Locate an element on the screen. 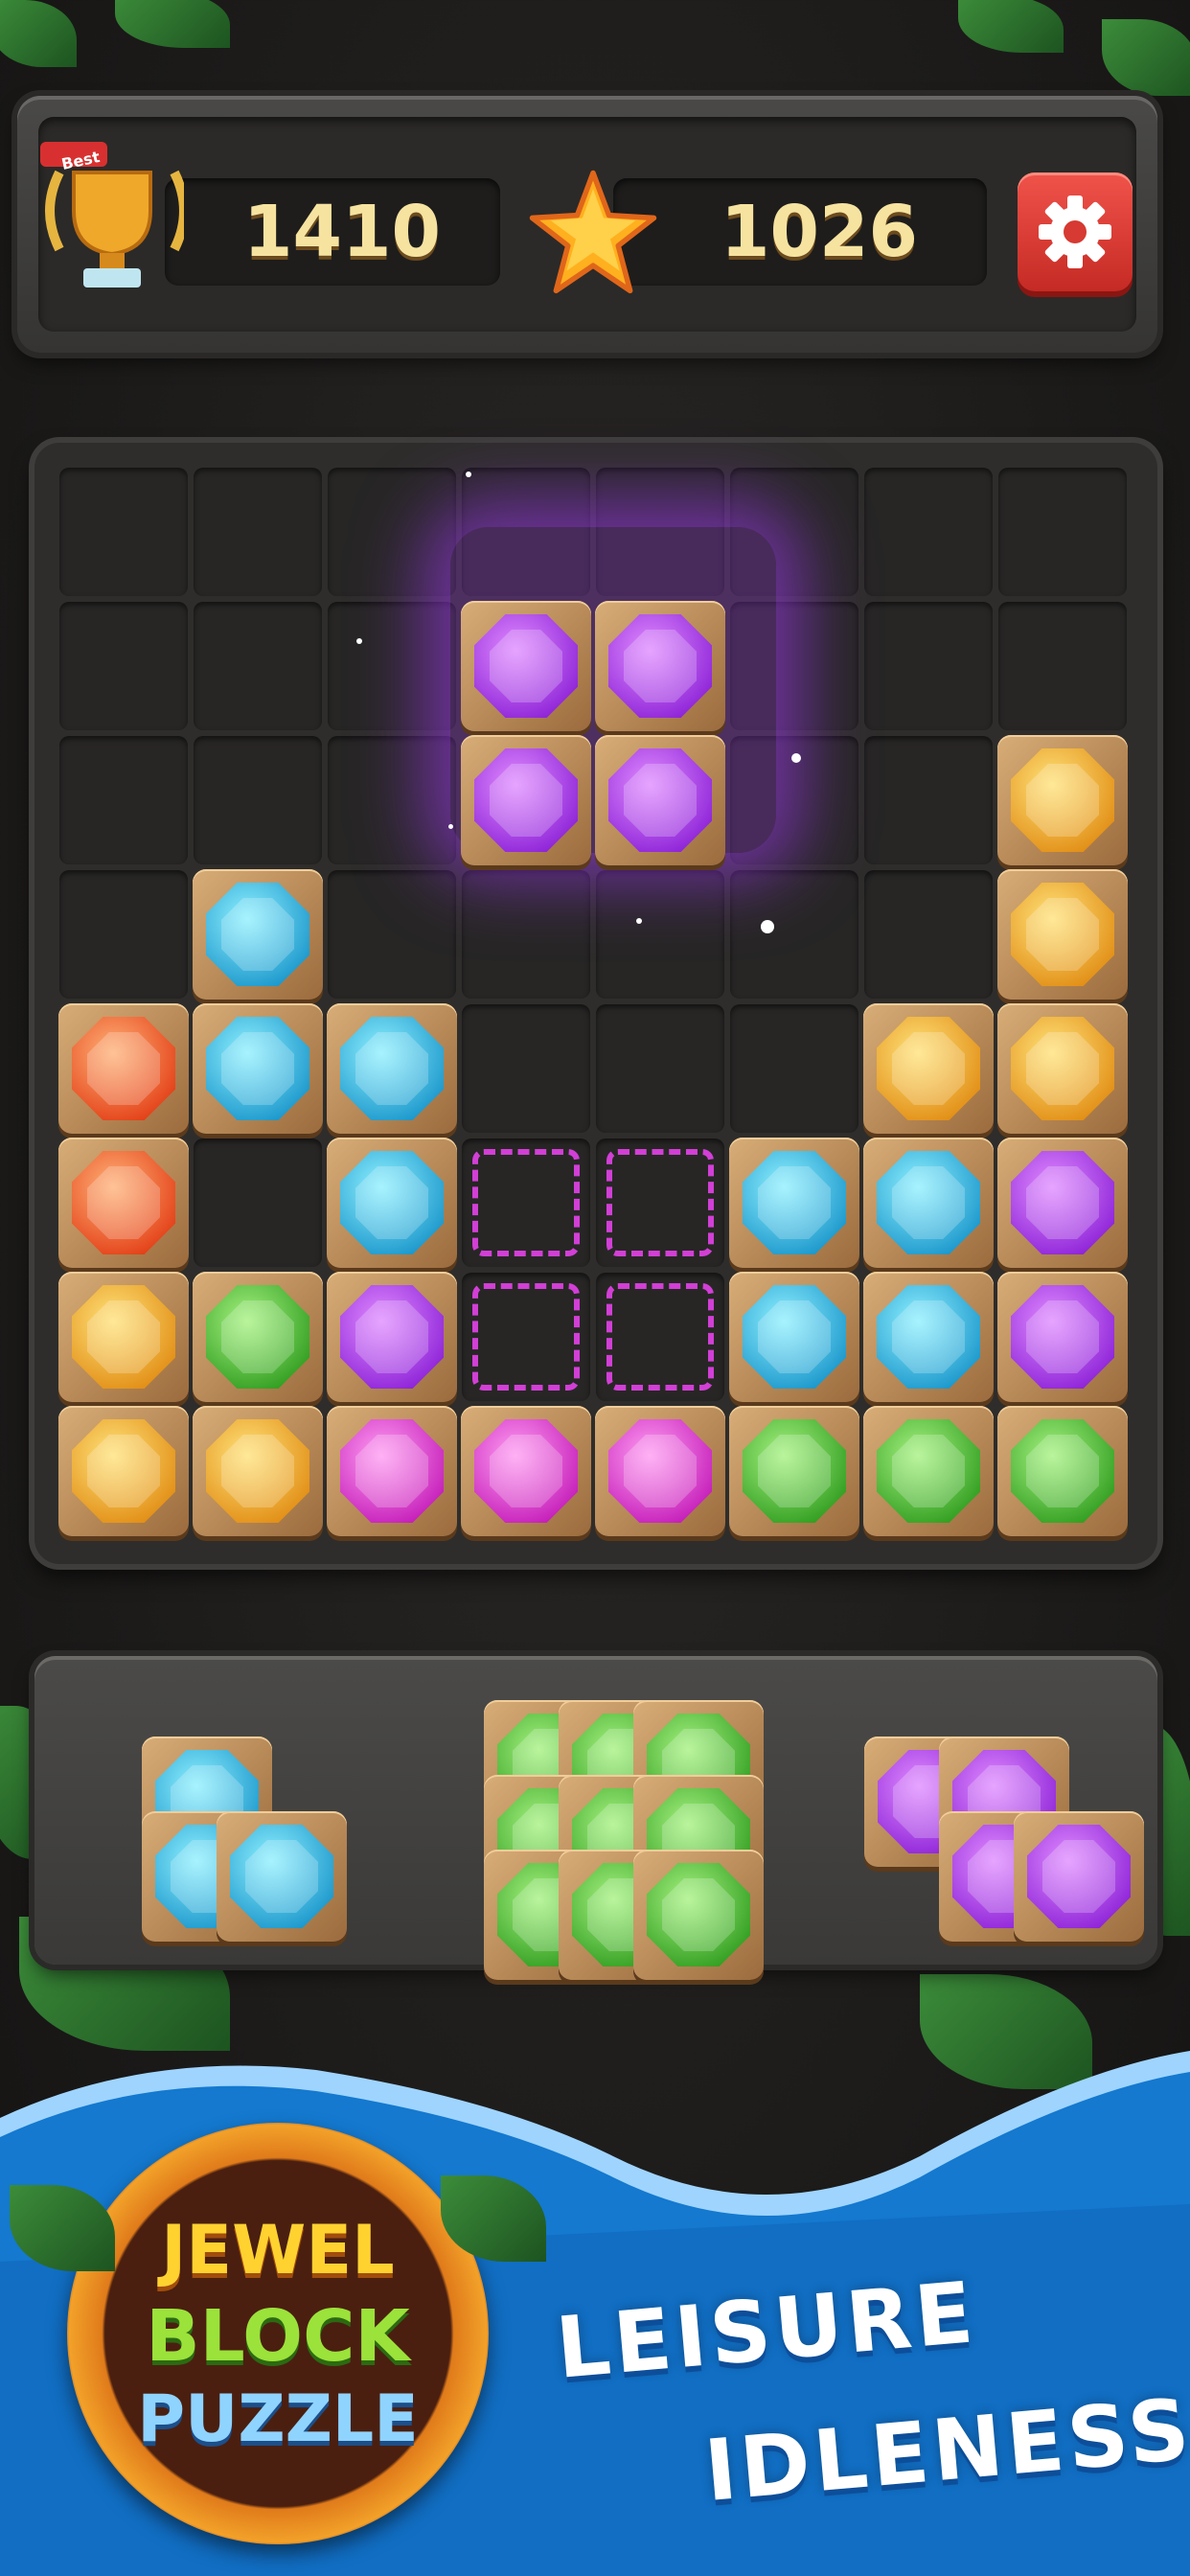  settings-button is located at coordinates (1075, 231).